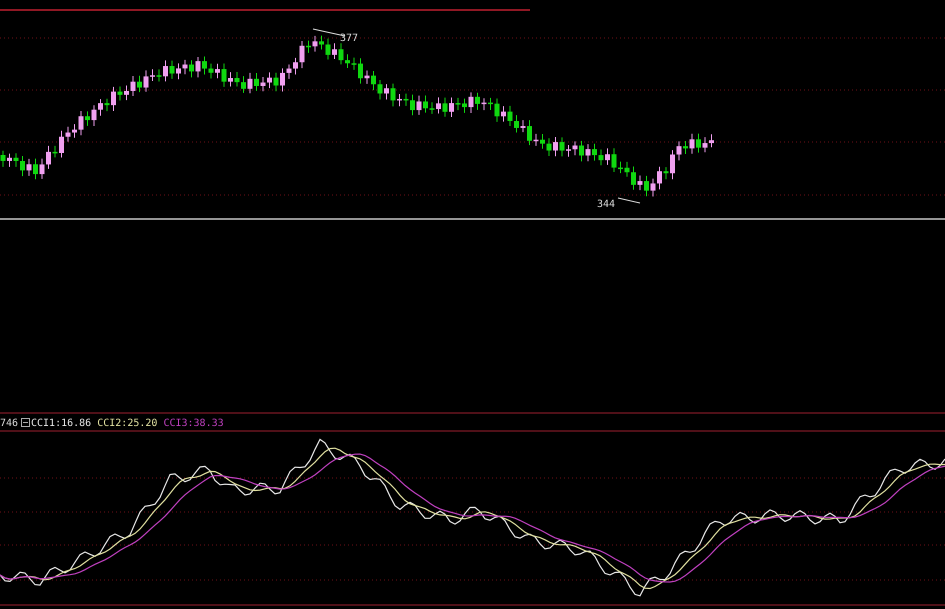 The height and width of the screenshot is (609, 945). I want to click on high-price-label: 377, so click(349, 38).